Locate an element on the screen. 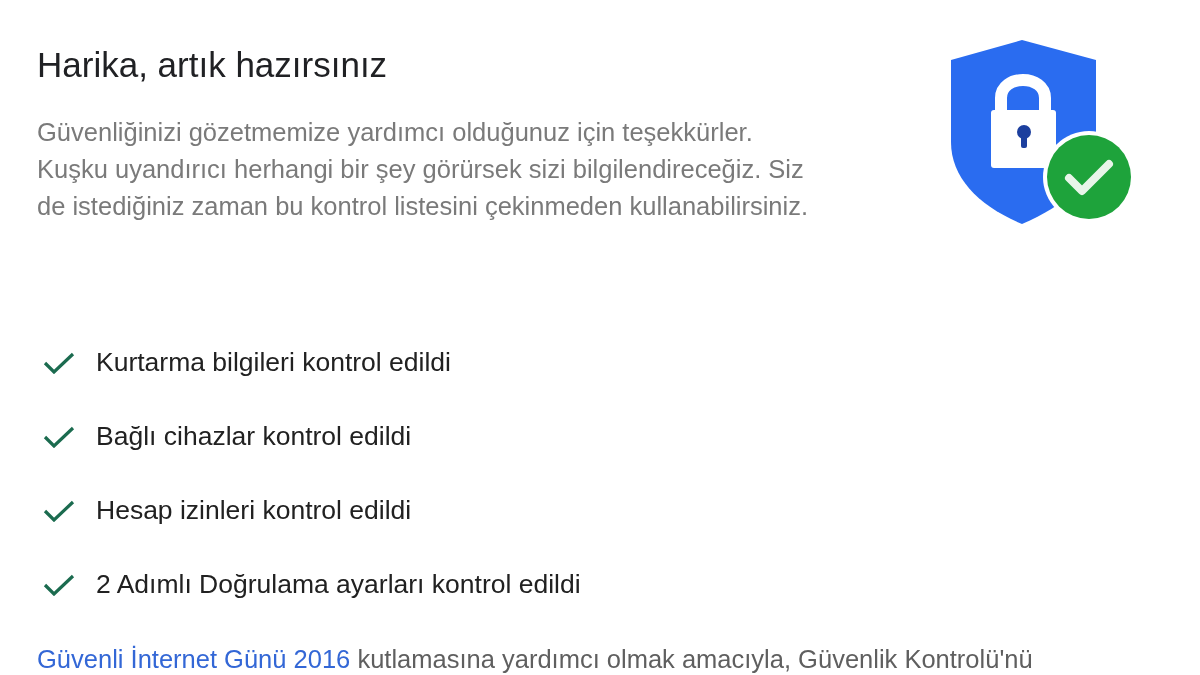  checklist-item-text: Bağlı cihazlar kontrol edildi is located at coordinates (254, 437).